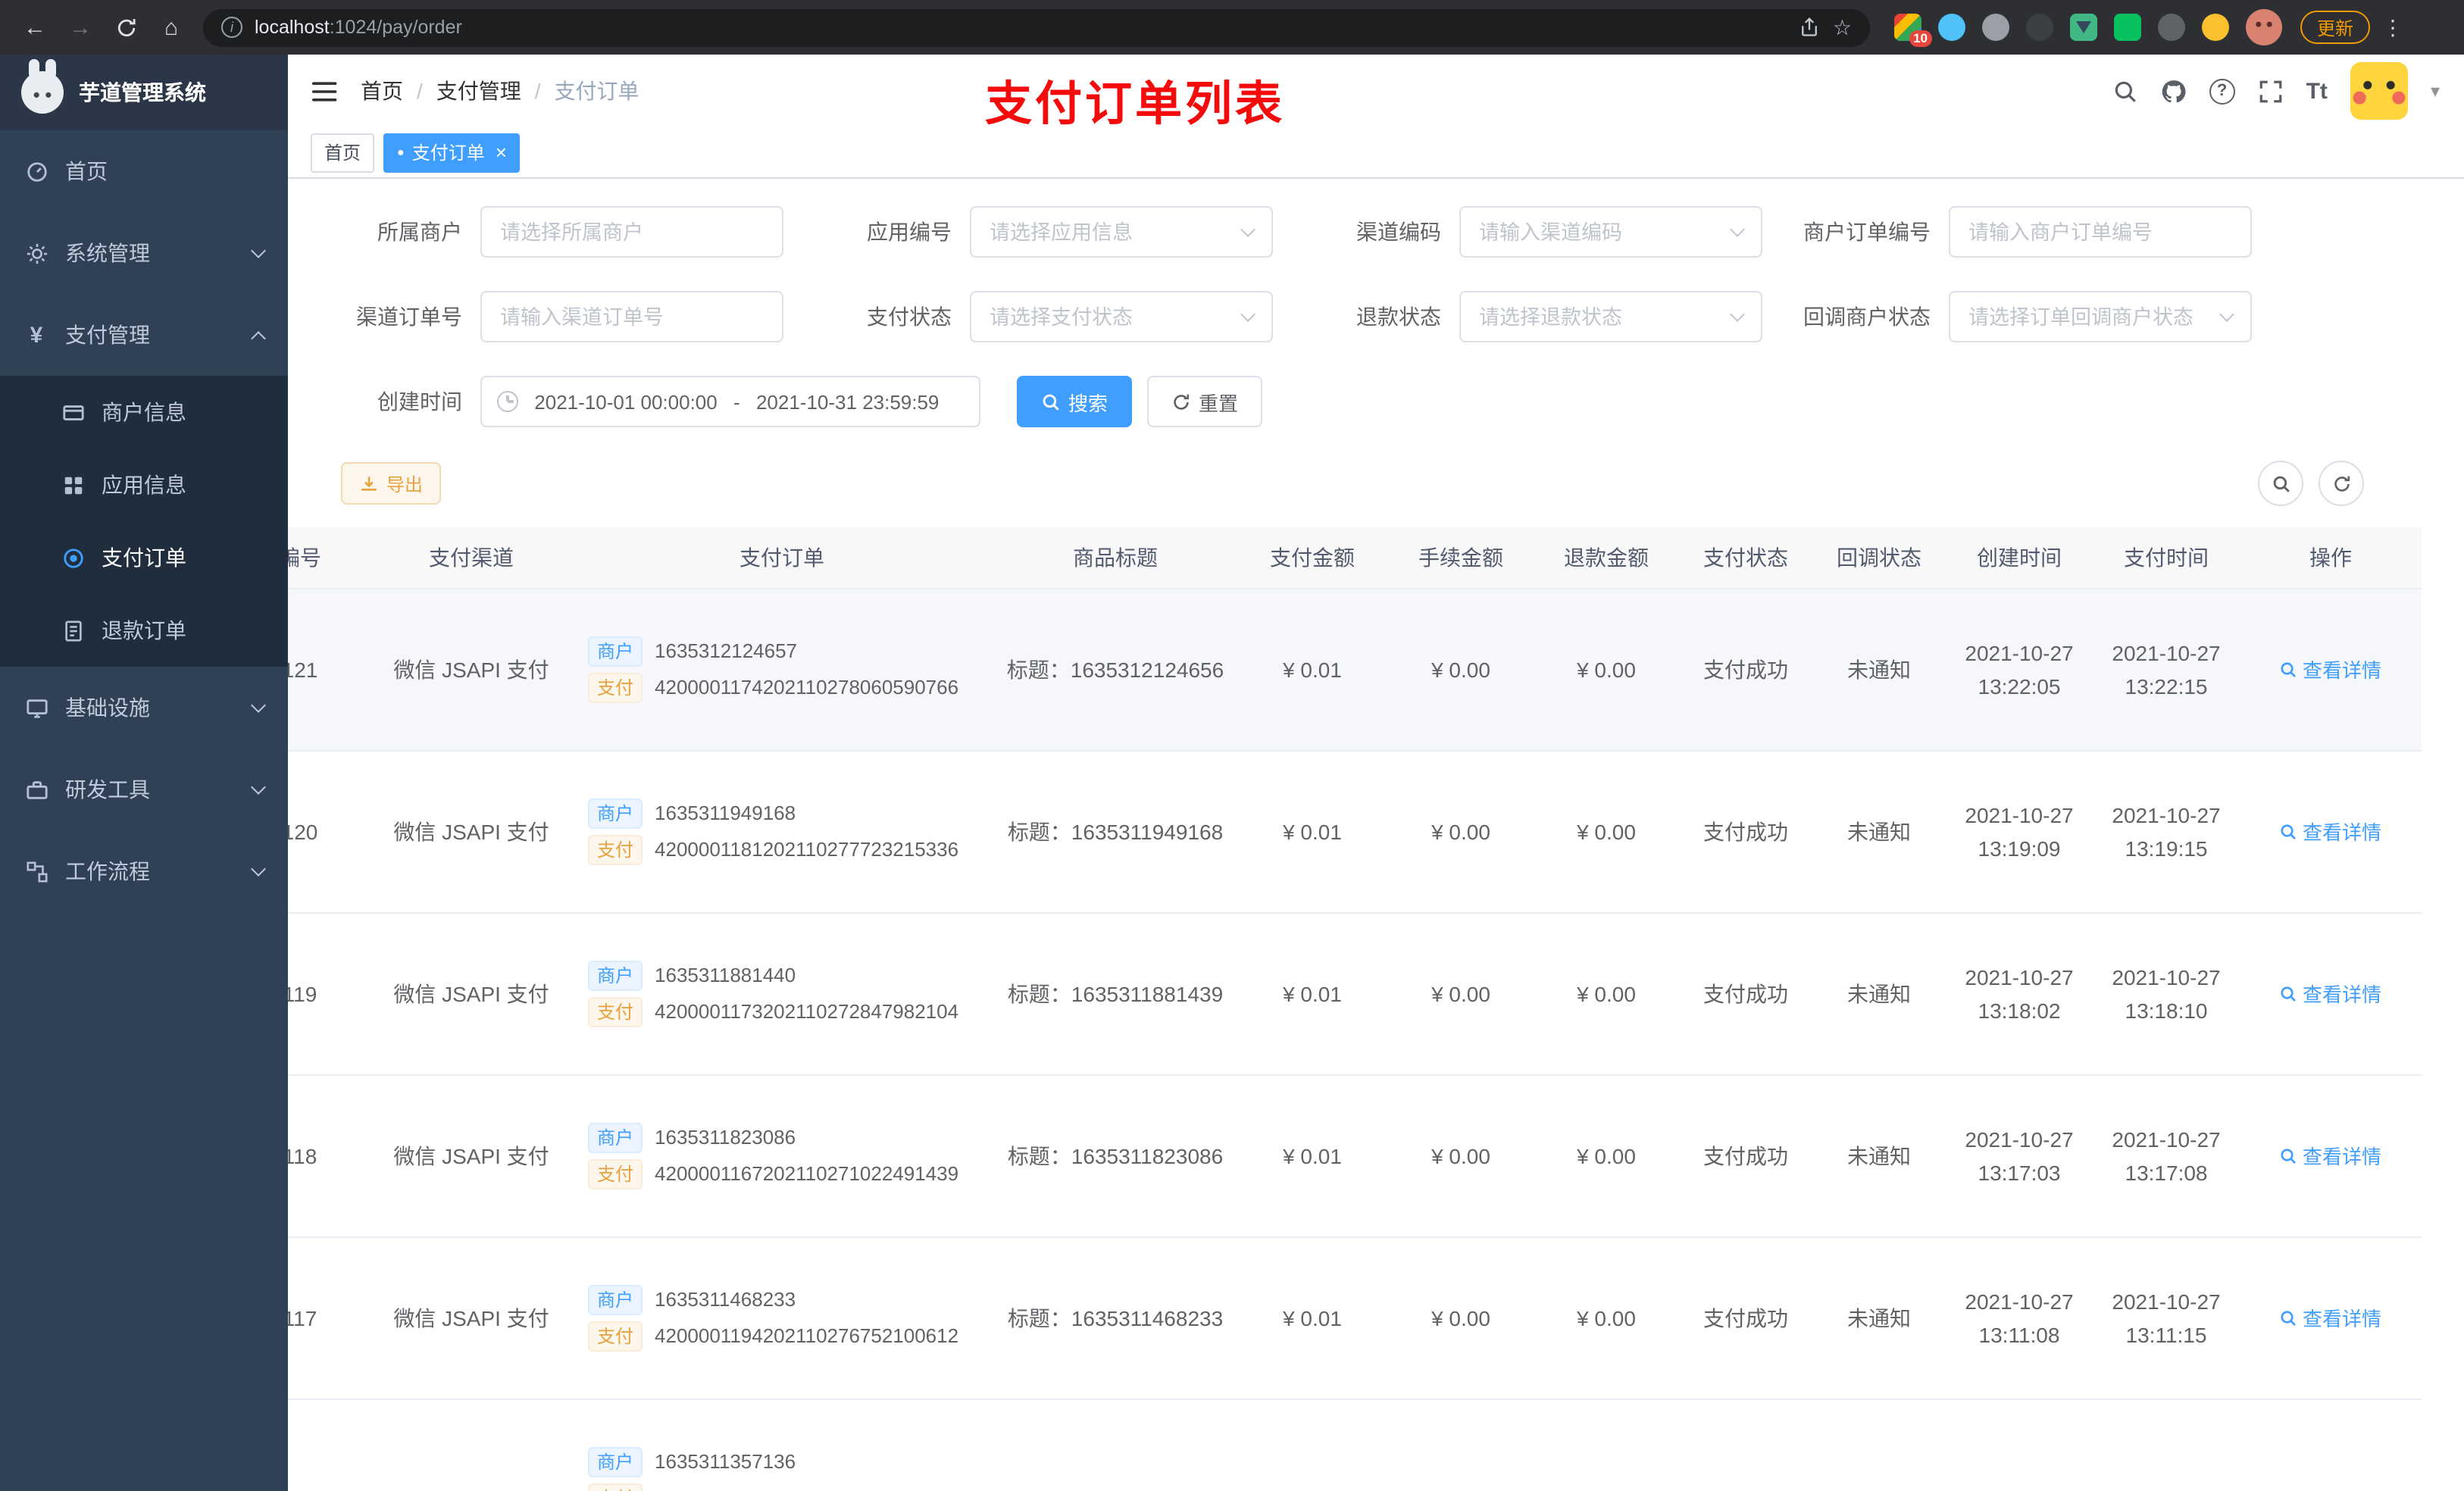  I want to click on tab-pay-order: ● 支付订单 ×, so click(452, 152).